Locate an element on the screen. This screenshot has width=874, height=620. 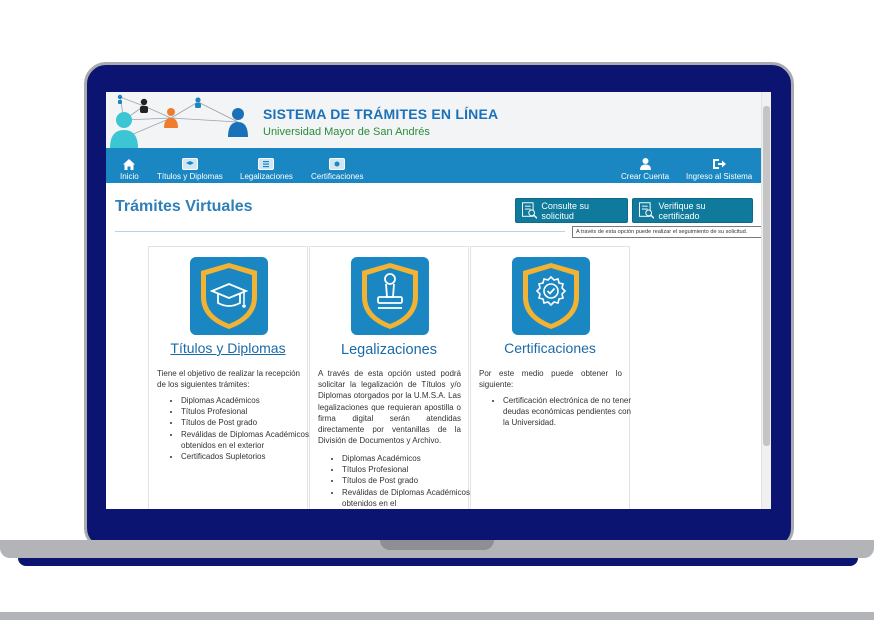
consult-request-button: Consulte su solicitud is located at coordinates (571, 210).